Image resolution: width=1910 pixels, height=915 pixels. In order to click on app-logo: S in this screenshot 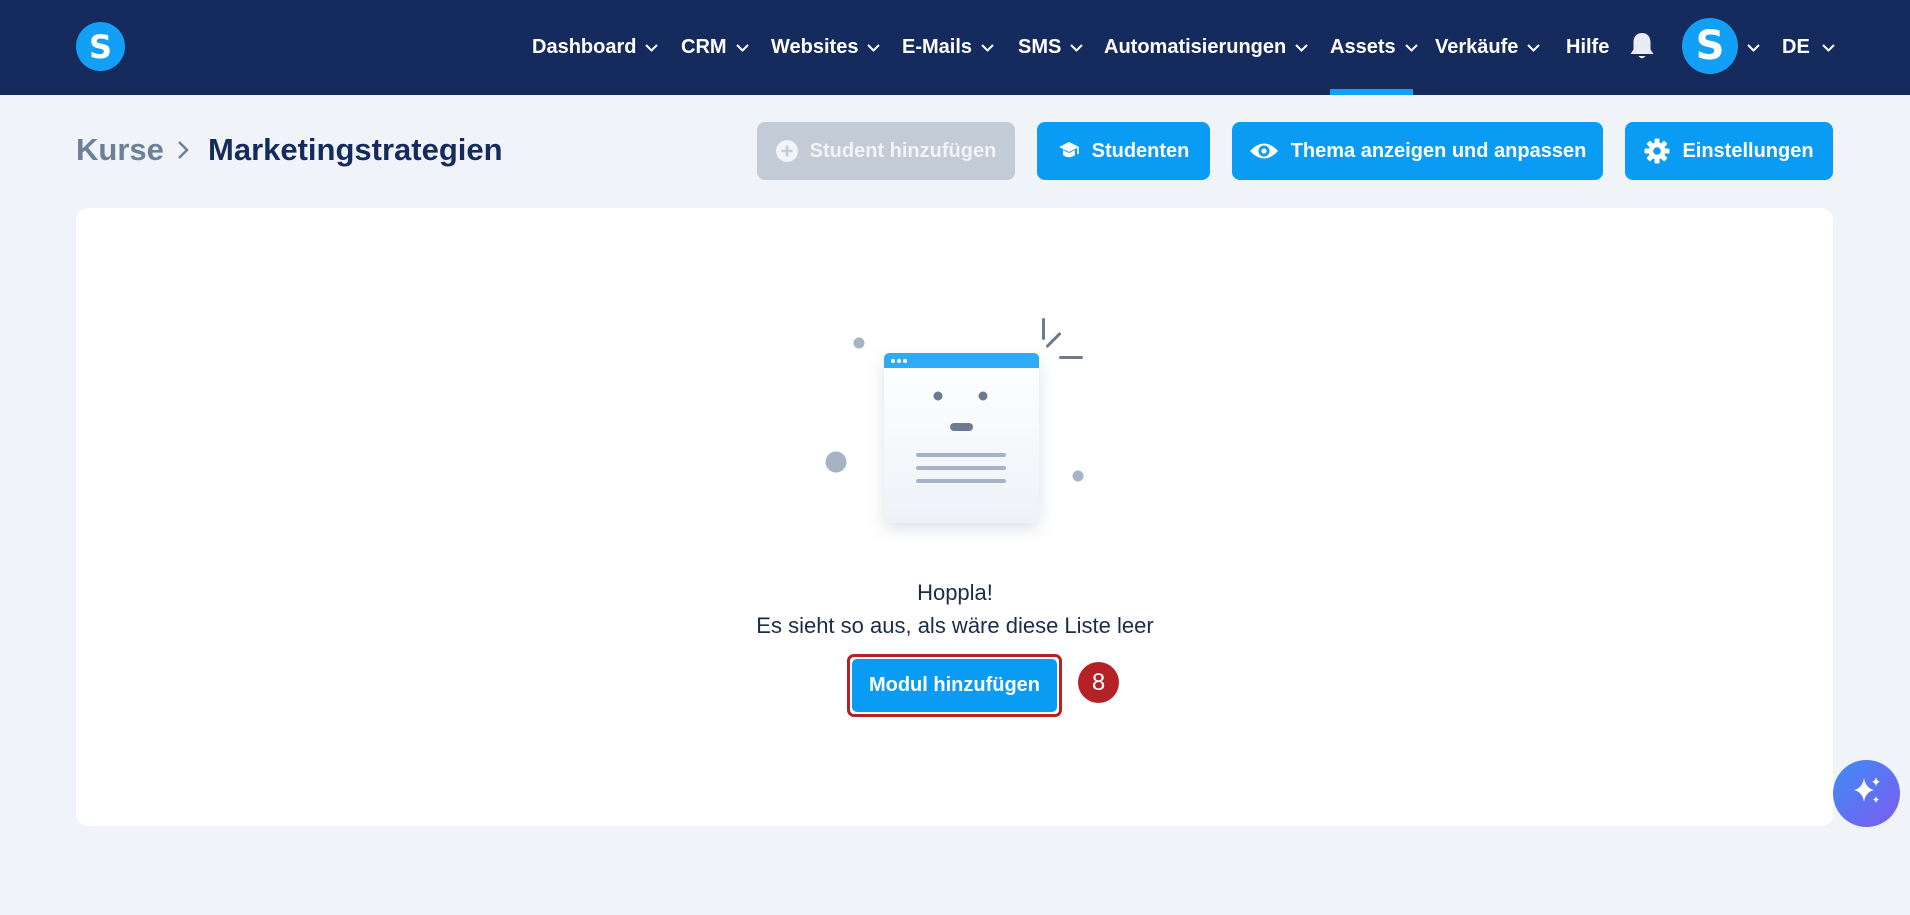, I will do `click(100, 46)`.